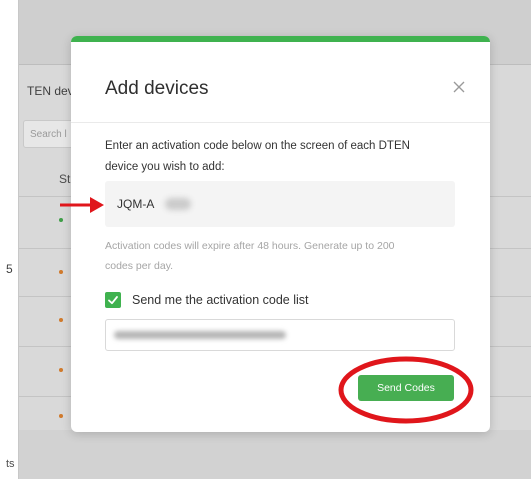  I want to click on close-icon, so click(459, 87).